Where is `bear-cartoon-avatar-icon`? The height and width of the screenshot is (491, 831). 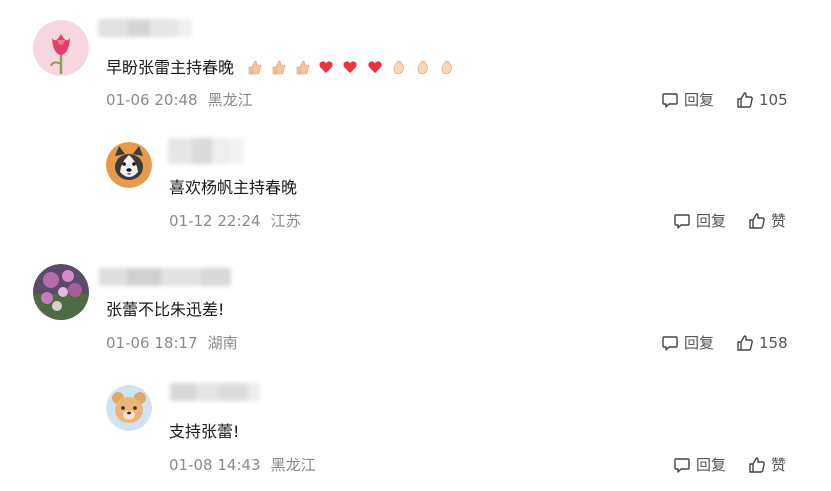
bear-cartoon-avatar-icon is located at coordinates (129, 408).